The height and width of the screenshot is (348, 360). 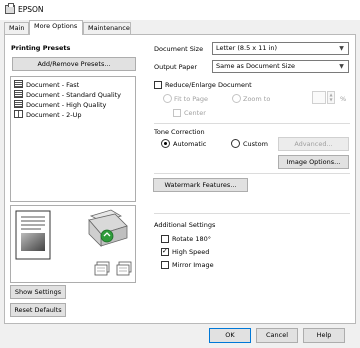 I want to click on preset-label: Document - Fast, so click(x=53, y=85).